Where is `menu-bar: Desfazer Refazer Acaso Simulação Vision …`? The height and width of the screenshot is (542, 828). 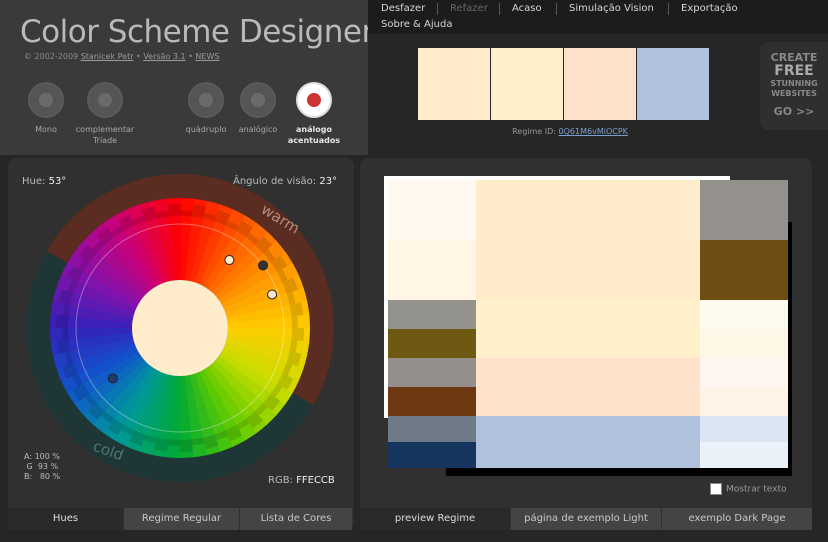 menu-bar: Desfazer Refazer Acaso Simulação Vision … is located at coordinates (598, 17).